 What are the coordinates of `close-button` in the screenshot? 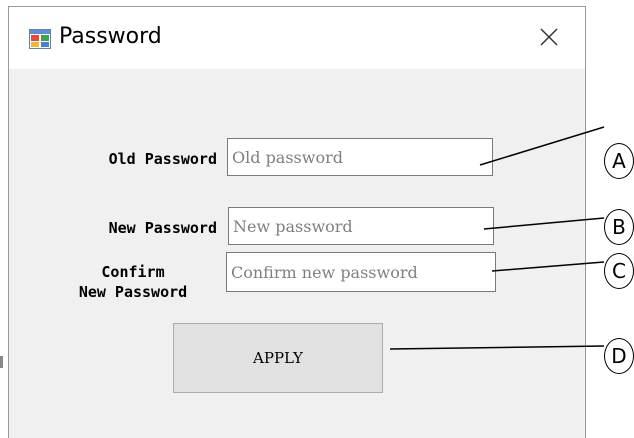 It's located at (549, 37).